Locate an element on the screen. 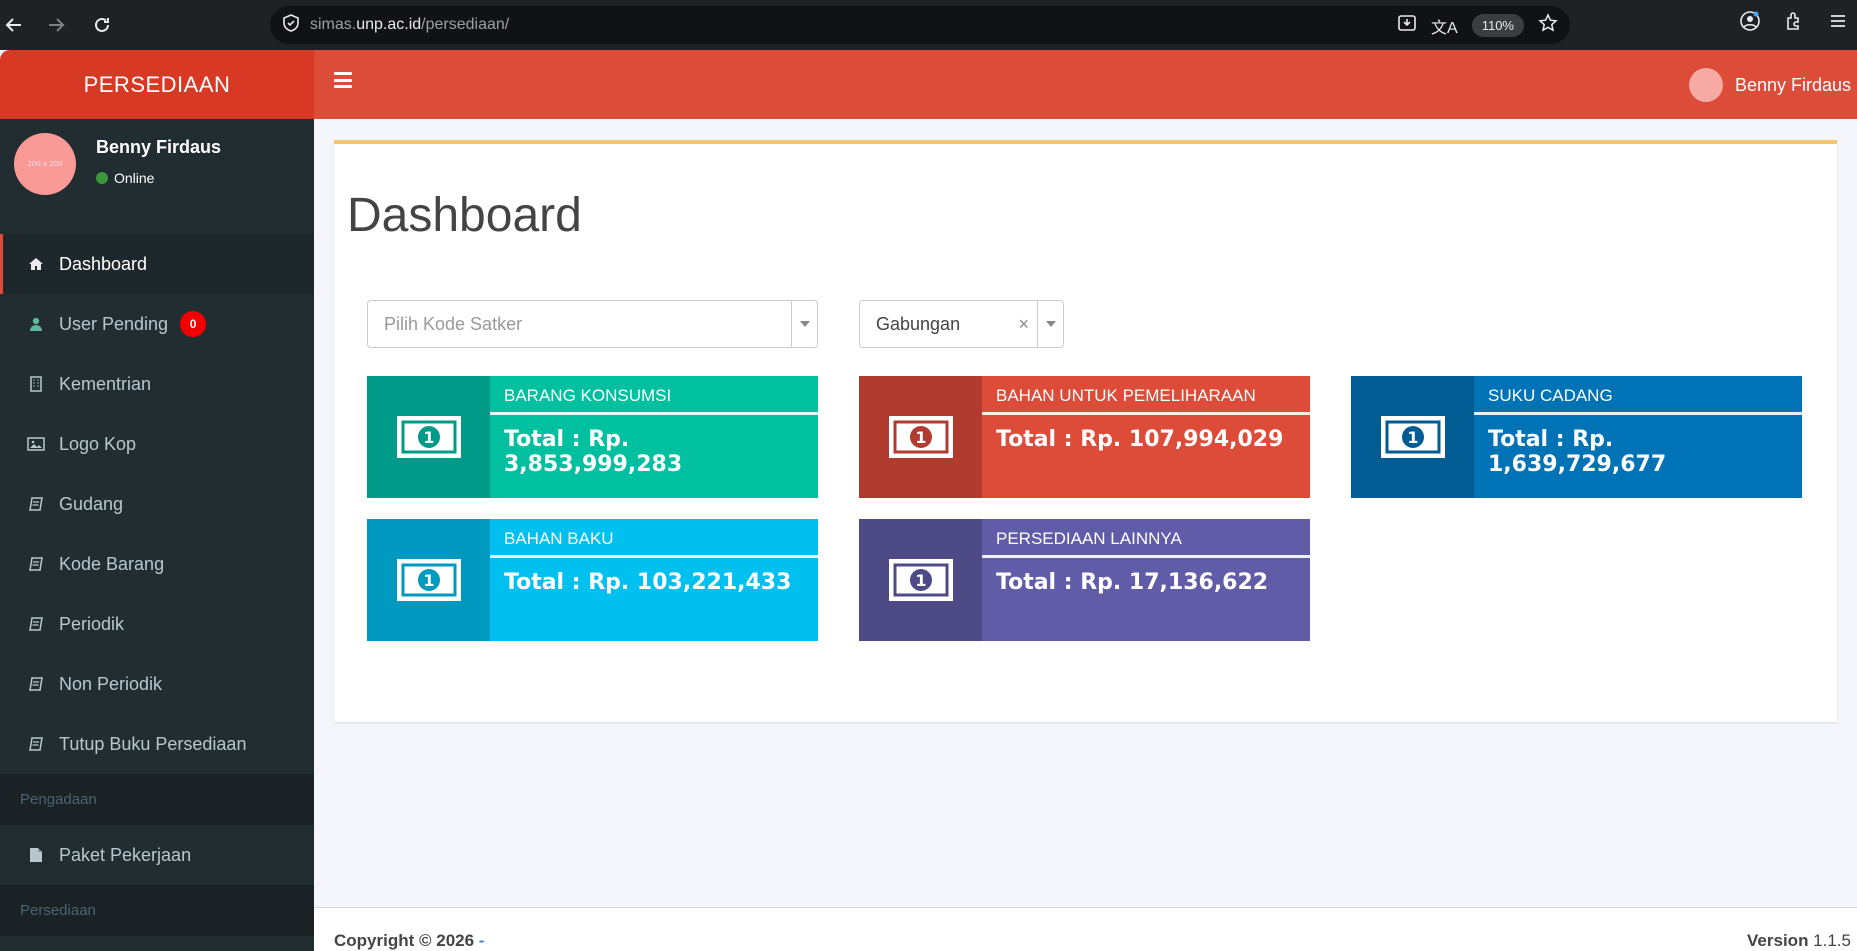 The image size is (1857, 951). sidebar-item-label: Kode Barang is located at coordinates (112, 563).